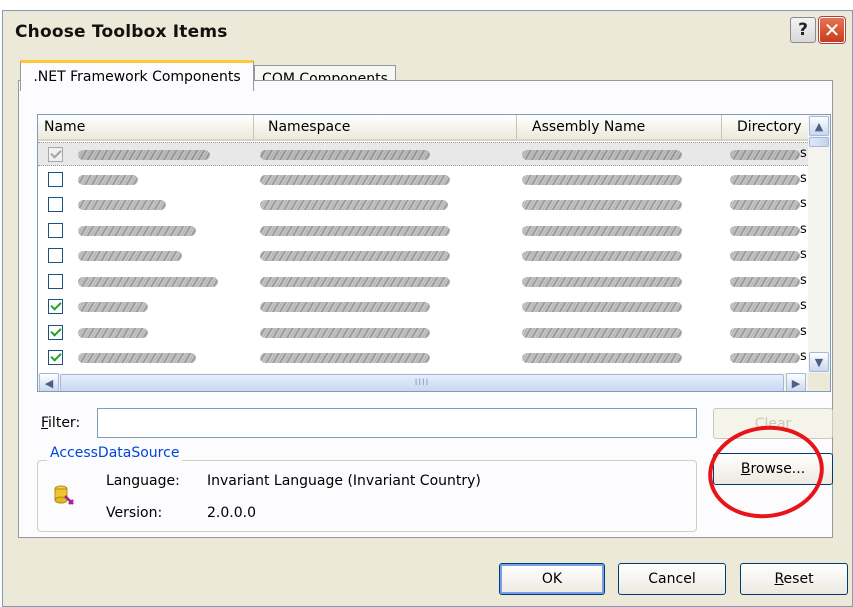 The height and width of the screenshot is (607, 853). I want to click on scroll-up-button: ▲, so click(819, 126).